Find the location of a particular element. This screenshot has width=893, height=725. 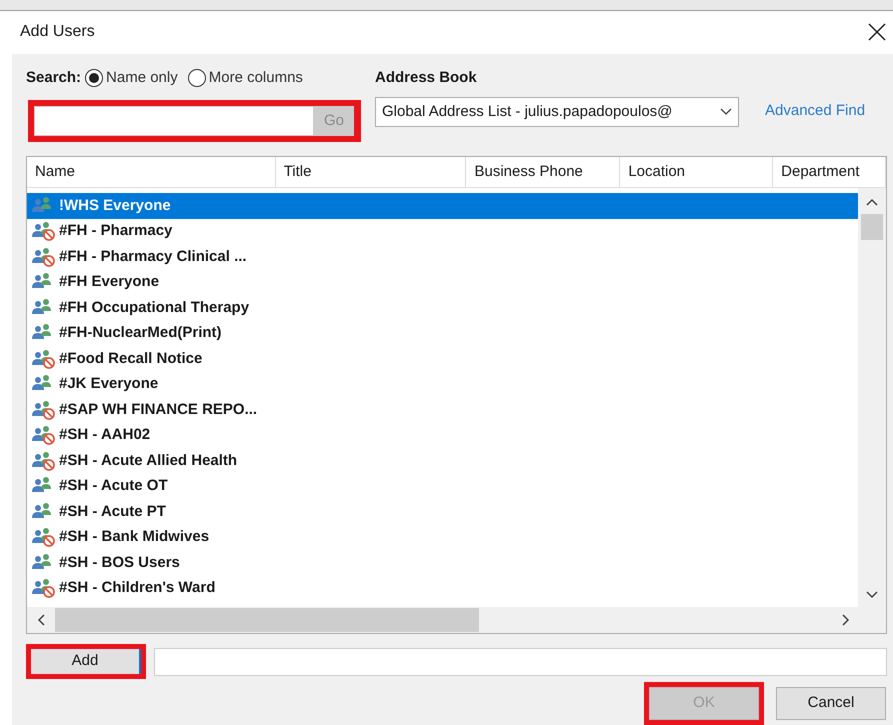

list-row: #FH-NuclearMed(Print) is located at coordinates (442, 333).